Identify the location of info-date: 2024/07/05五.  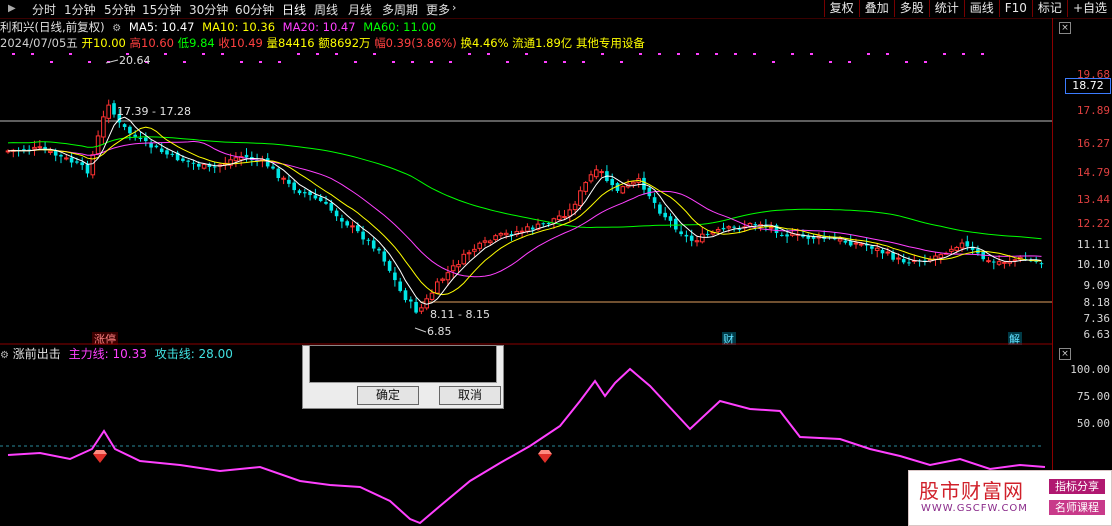
(39, 43).